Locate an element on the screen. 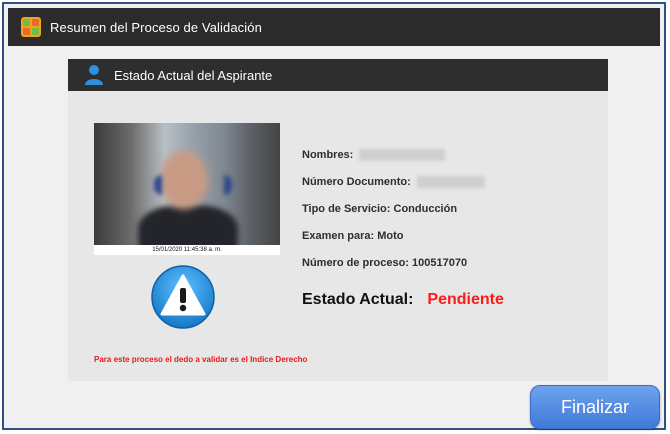  field-nombres: Nombres: is located at coordinates (393, 154).